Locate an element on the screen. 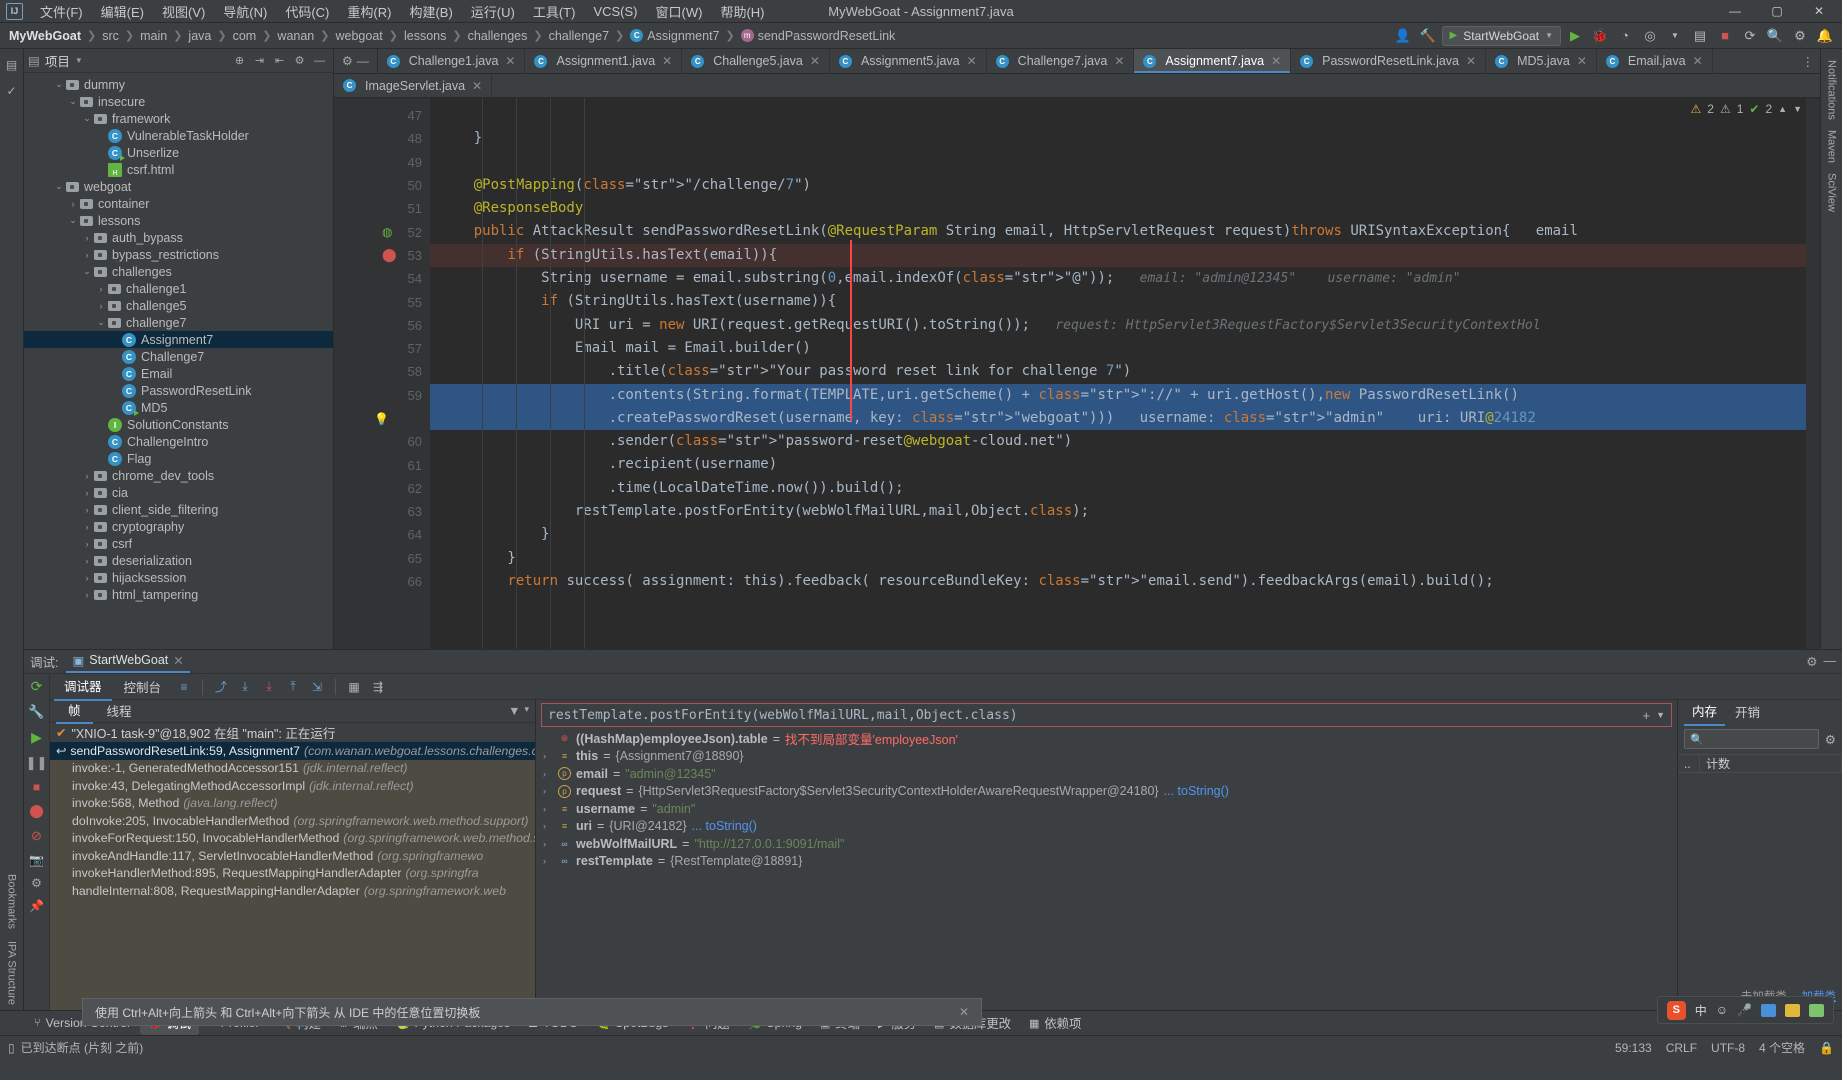 Image resolution: width=1842 pixels, height=1080 pixels. code-line-62: .time(LocalDateTime.now()).build(); is located at coordinates (1125, 488).